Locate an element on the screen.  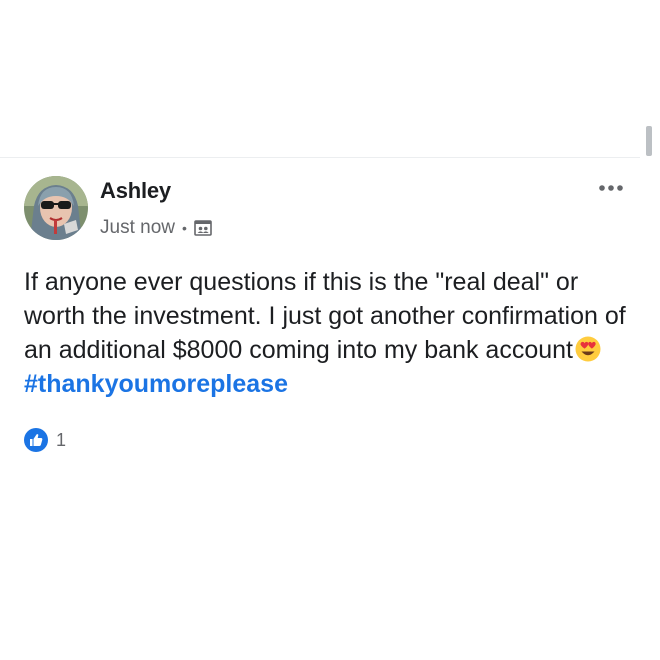
avatar is located at coordinates (56, 208).